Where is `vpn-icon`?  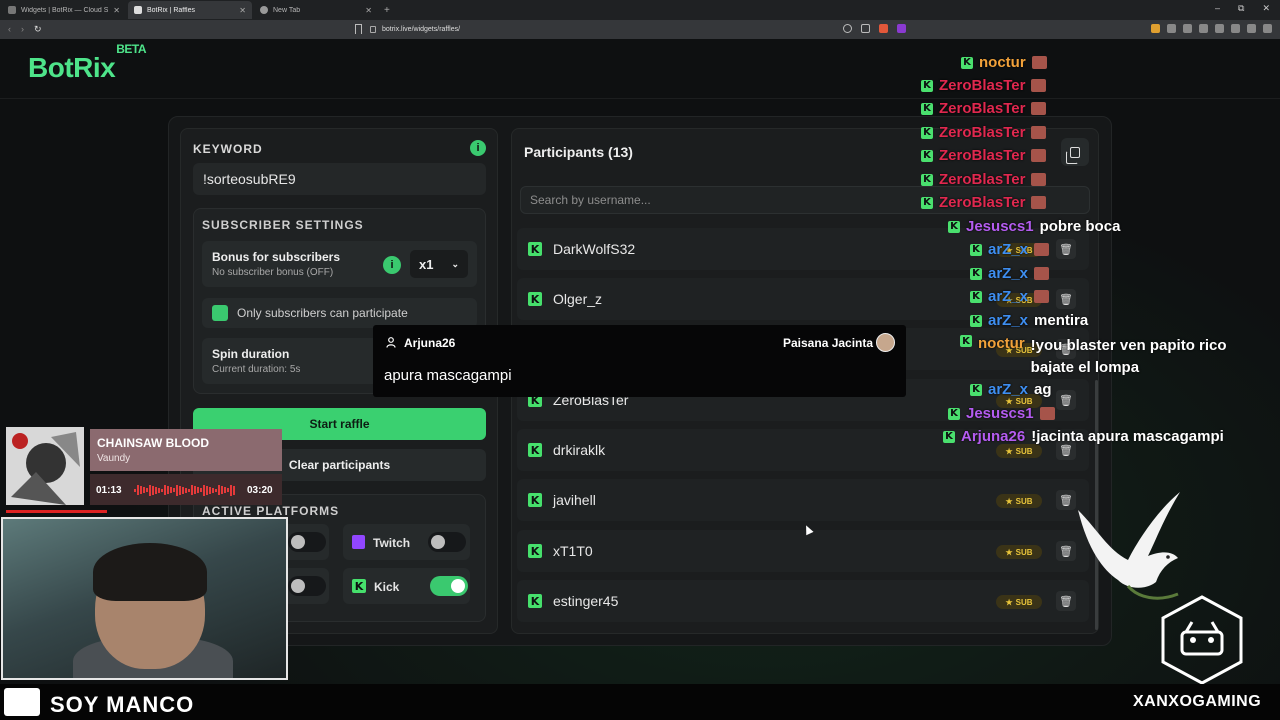 vpn-icon is located at coordinates (1251, 28).